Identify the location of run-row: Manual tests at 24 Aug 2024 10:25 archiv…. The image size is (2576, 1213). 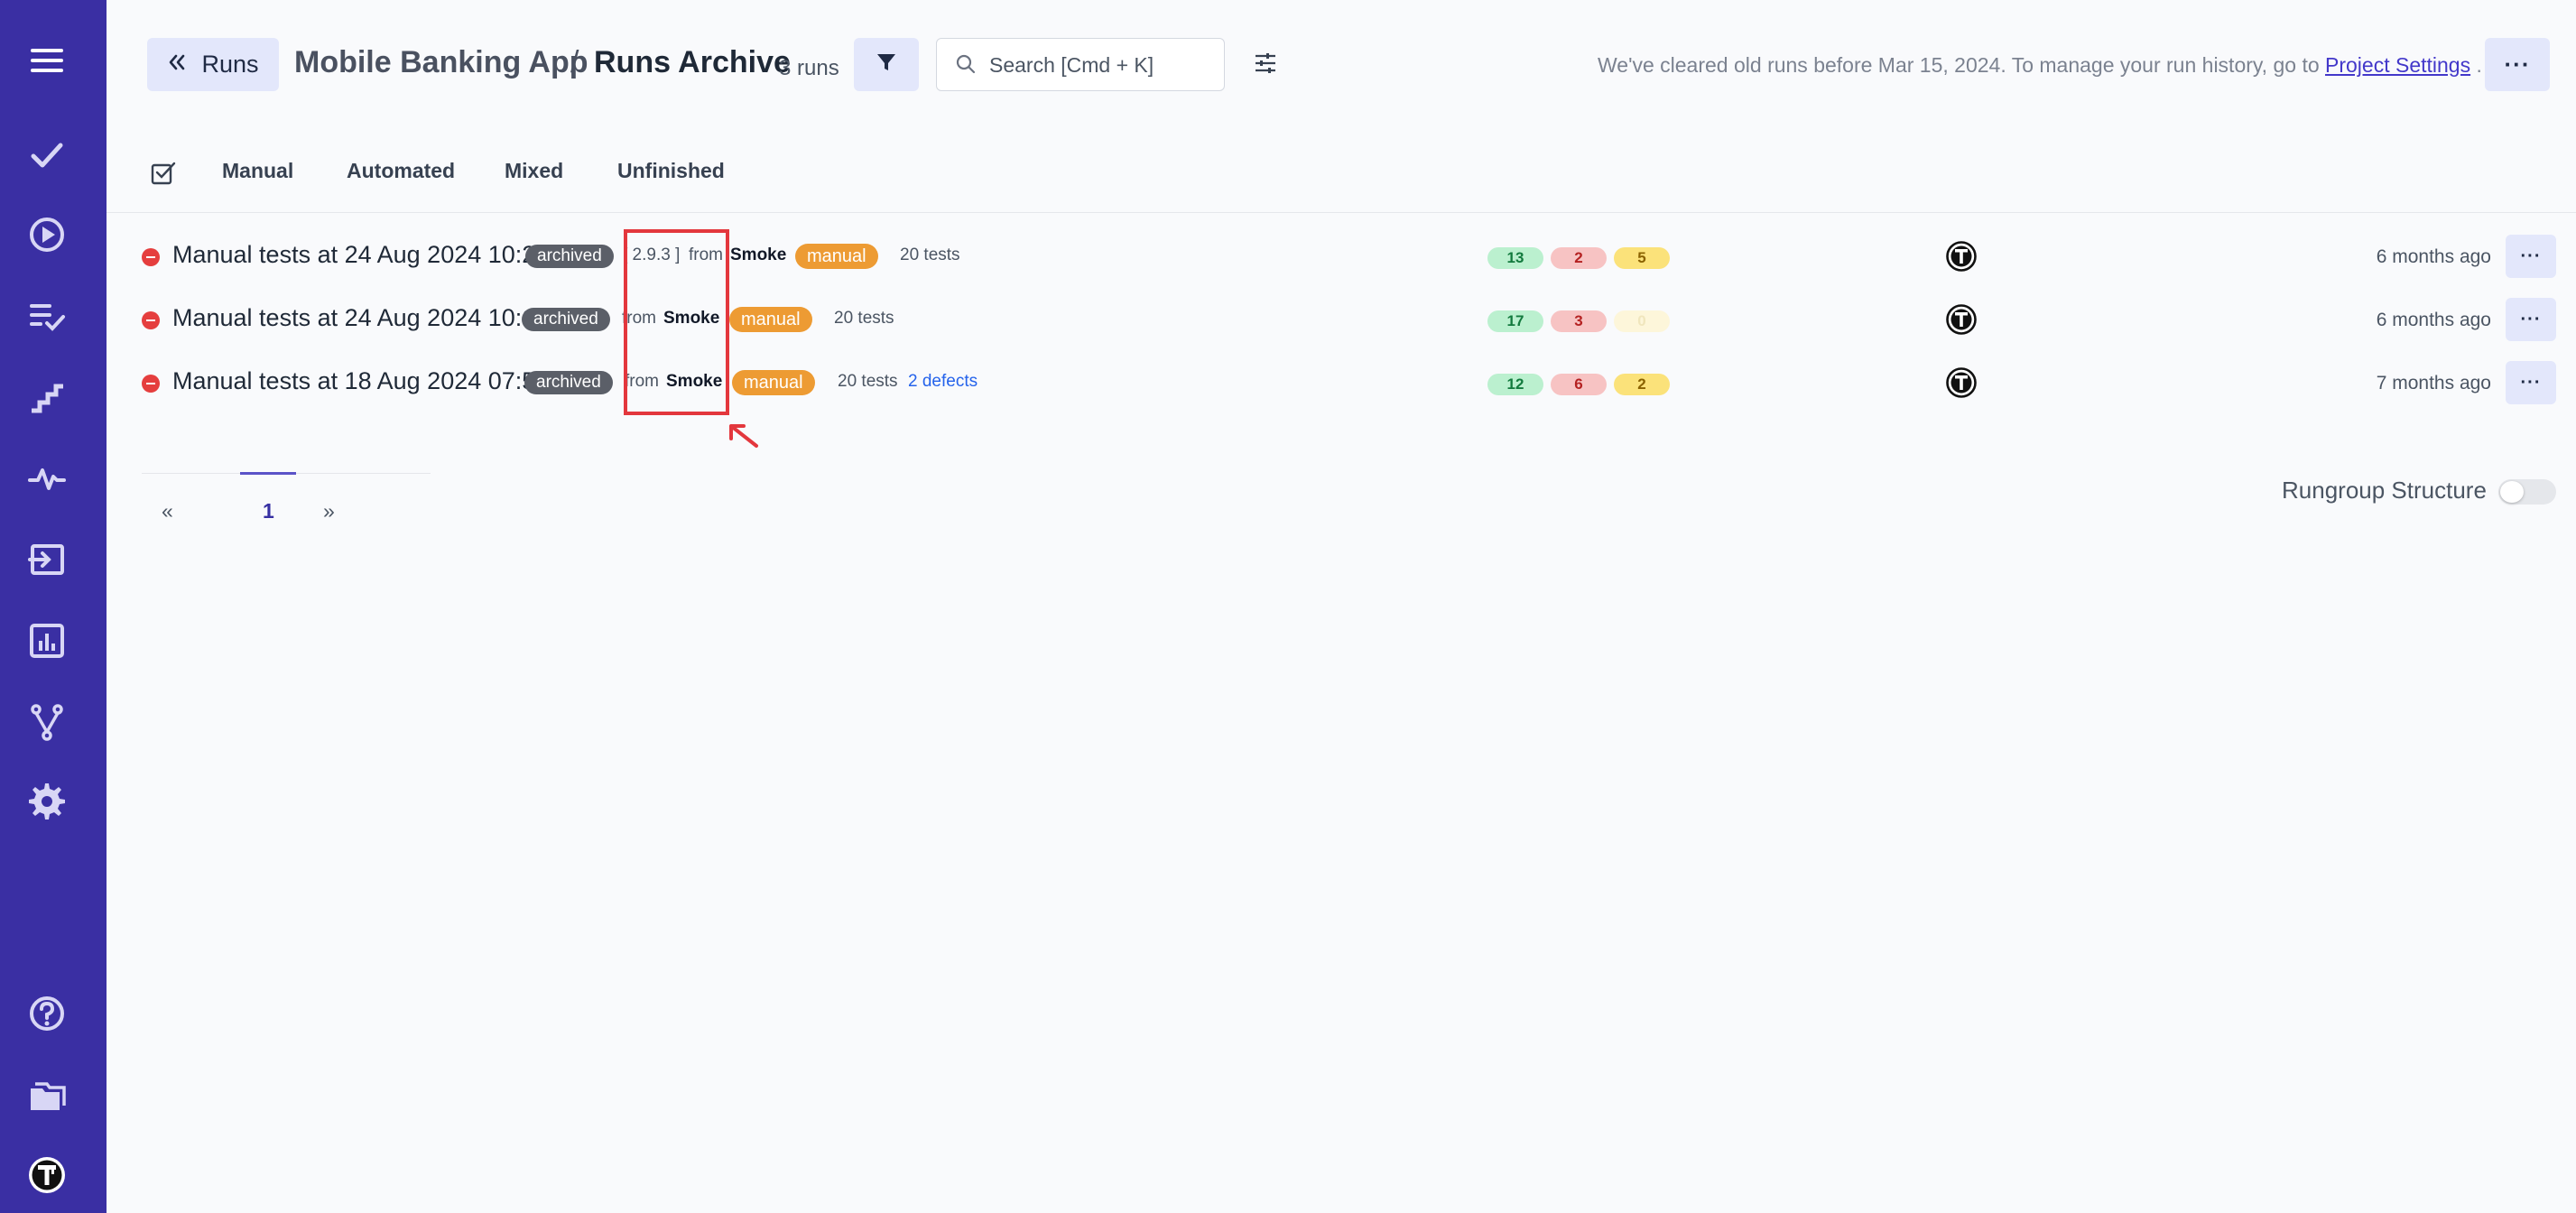
(1341, 255).